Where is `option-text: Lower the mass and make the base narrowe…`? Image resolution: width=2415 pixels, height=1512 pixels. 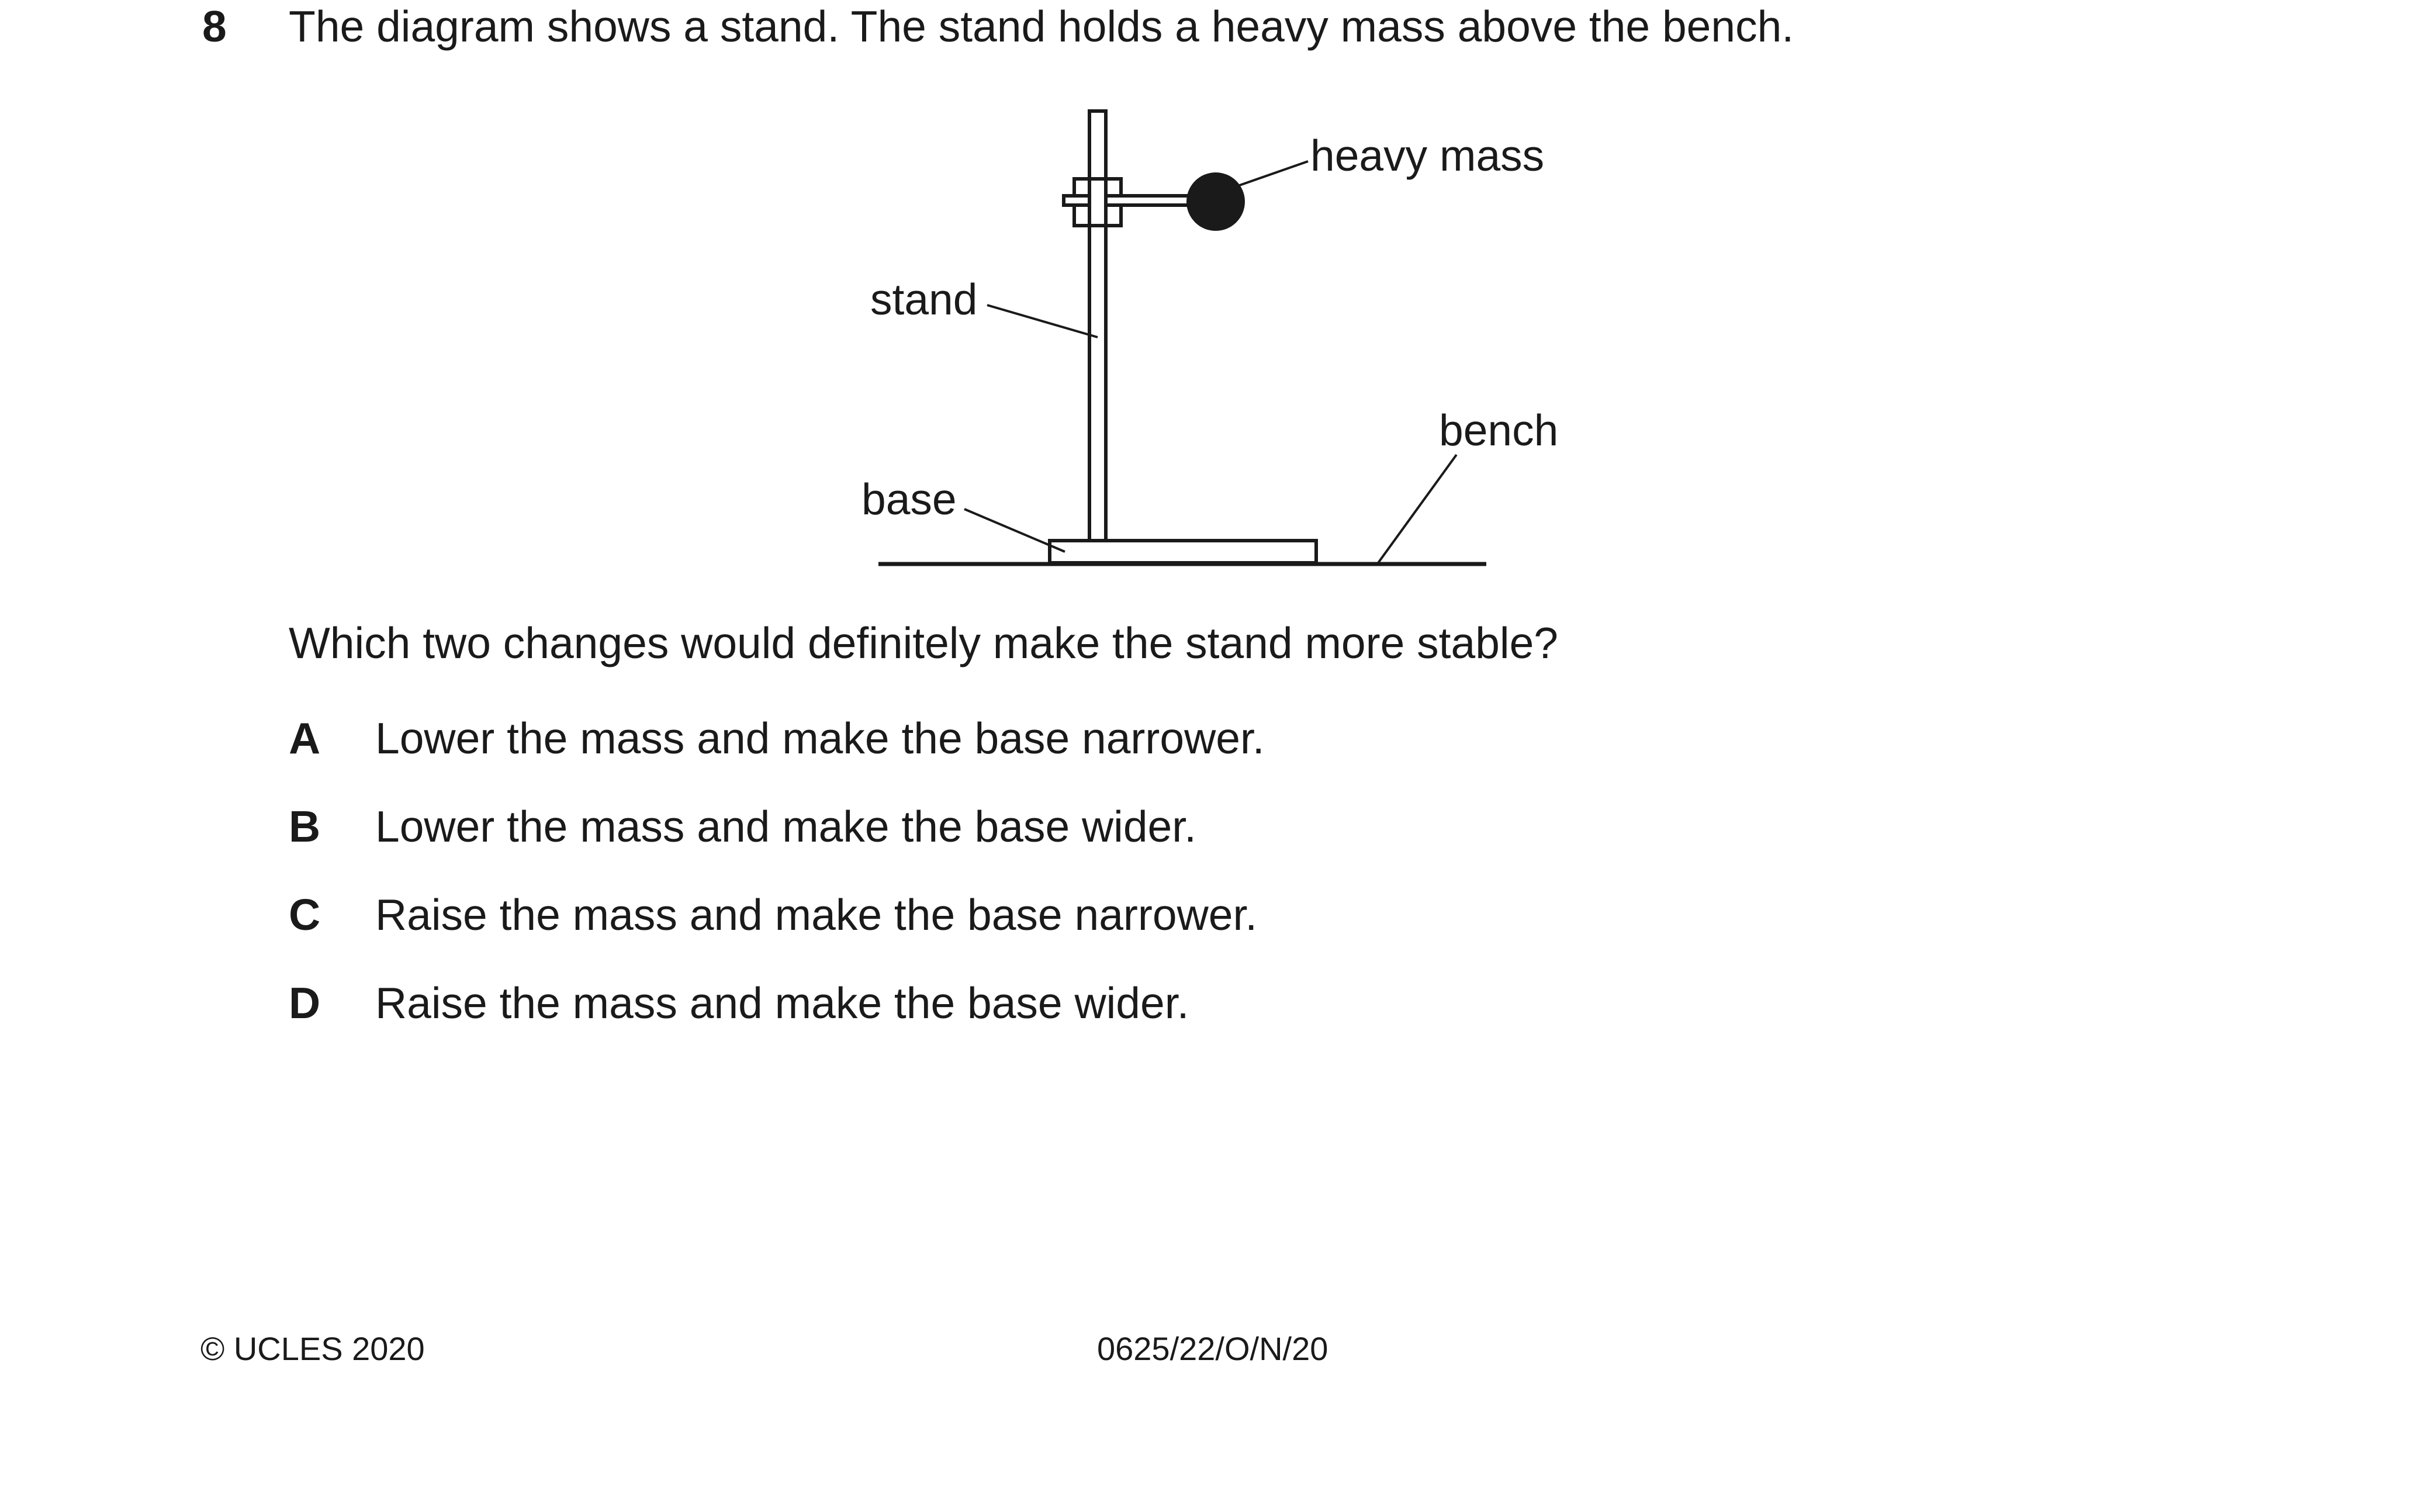 option-text: Lower the mass and make the base narrowe… is located at coordinates (820, 739).